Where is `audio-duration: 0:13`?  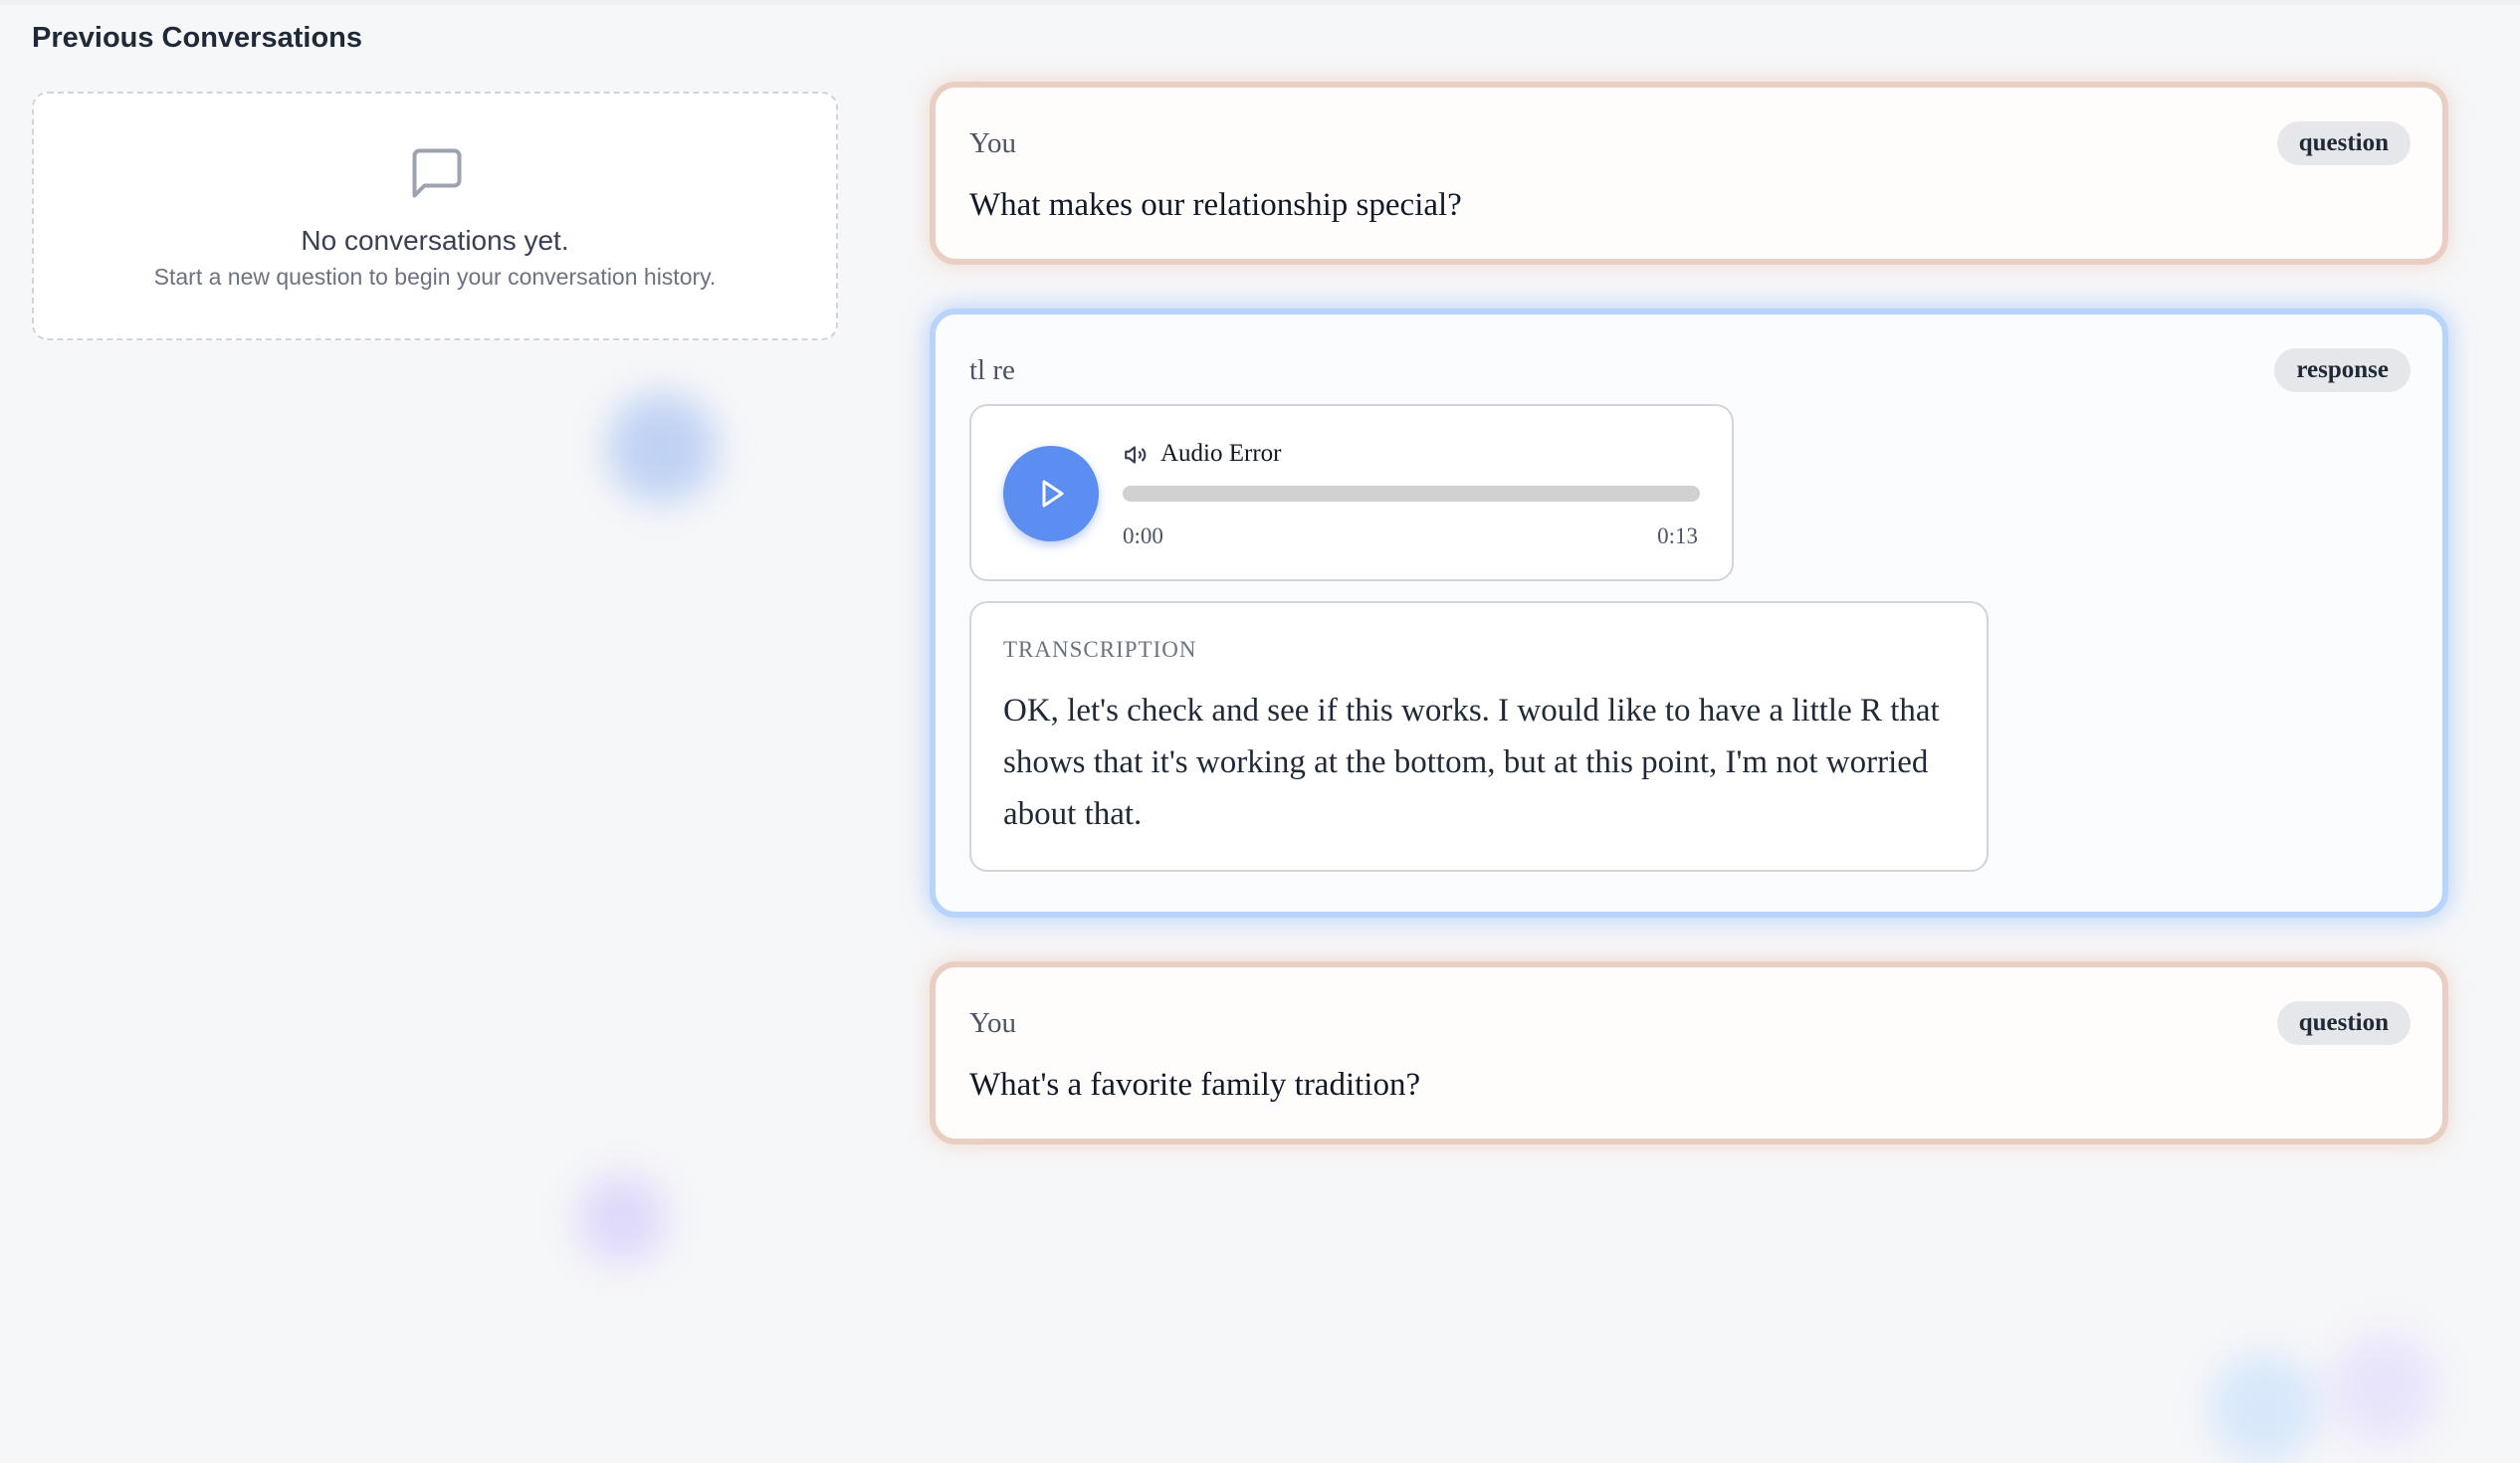 audio-duration: 0:13 is located at coordinates (1677, 535).